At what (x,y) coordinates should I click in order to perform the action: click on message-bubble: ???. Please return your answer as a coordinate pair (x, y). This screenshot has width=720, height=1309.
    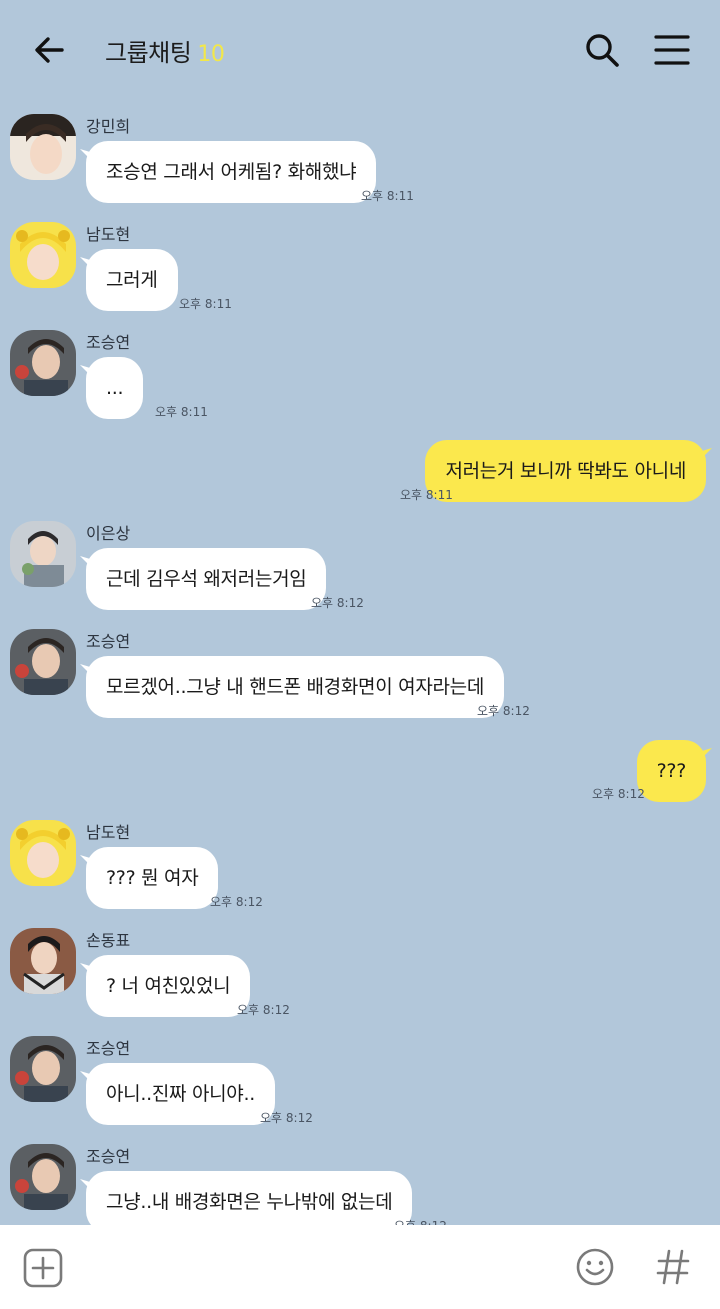
    Looking at the image, I should click on (671, 771).